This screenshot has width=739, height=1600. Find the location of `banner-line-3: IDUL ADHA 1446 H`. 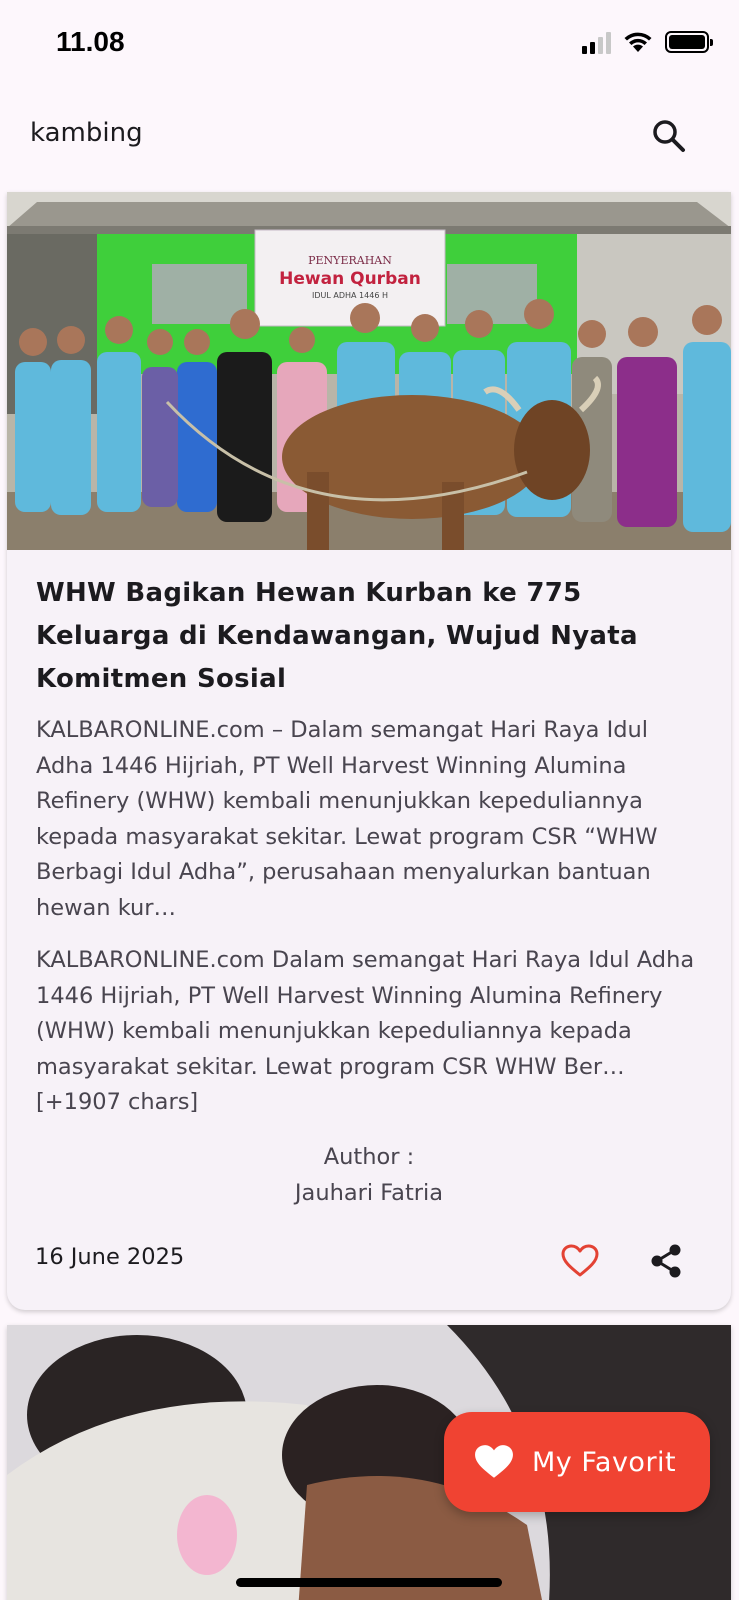

banner-line-3: IDUL ADHA 1446 H is located at coordinates (350, 295).